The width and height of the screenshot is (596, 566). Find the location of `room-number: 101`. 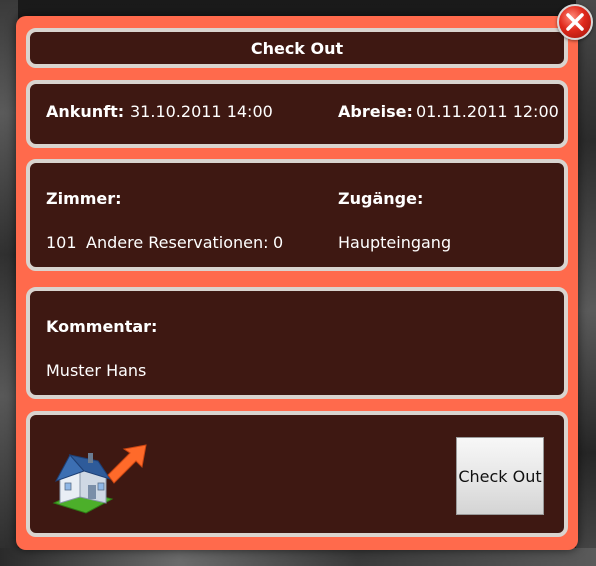

room-number: 101 is located at coordinates (61, 242).